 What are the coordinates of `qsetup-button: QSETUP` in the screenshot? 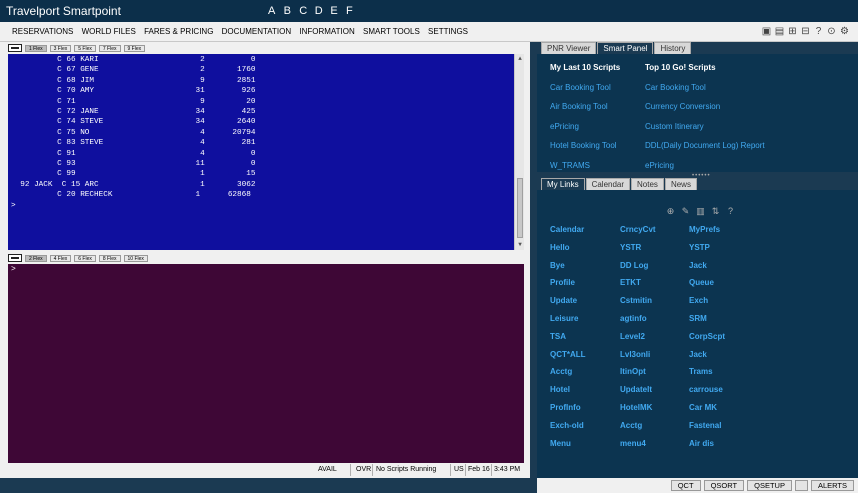 It's located at (769, 485).